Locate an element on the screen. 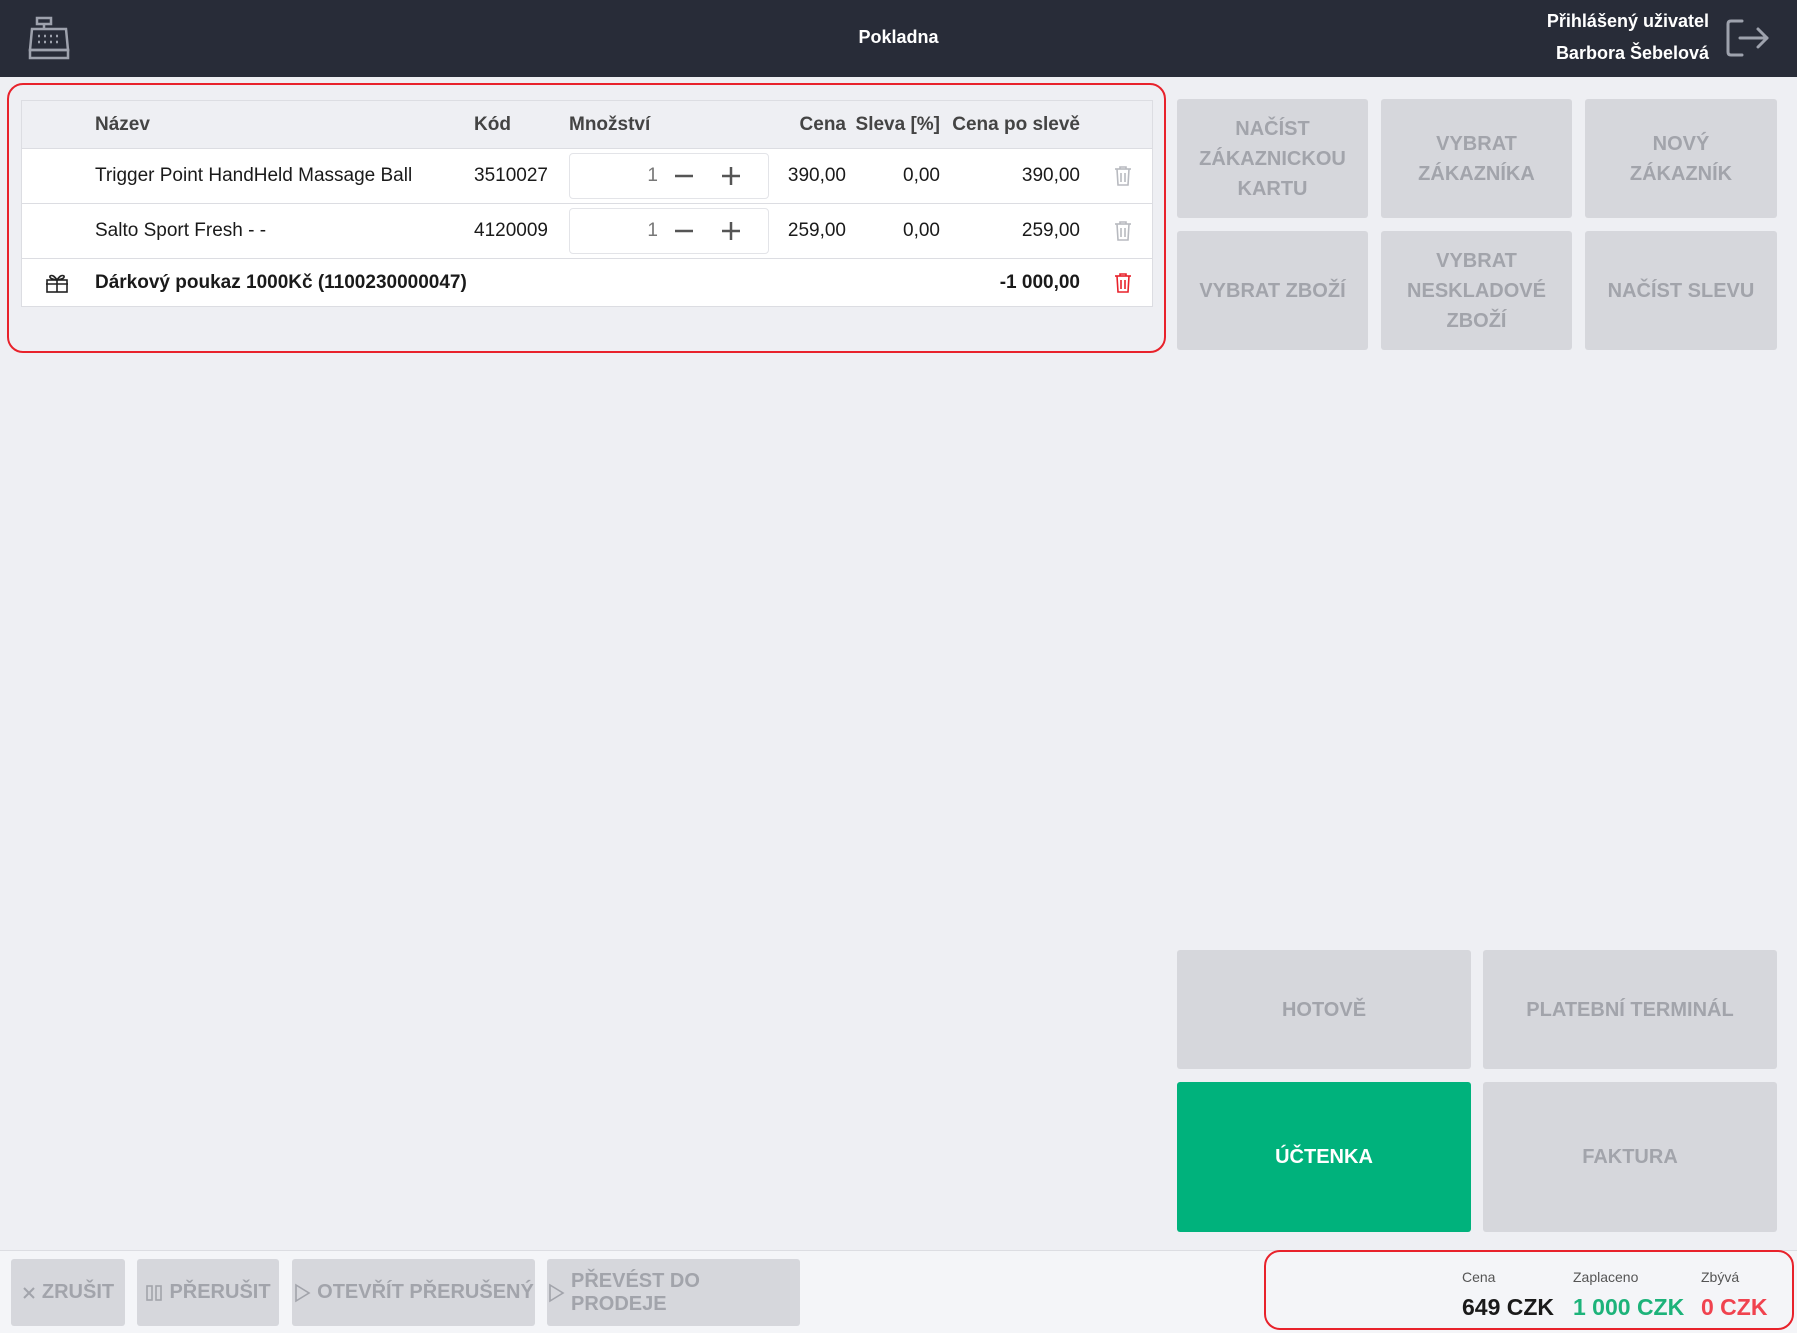 This screenshot has width=1797, height=1333. item-name: Salto Sport Fresh - - is located at coordinates (181, 230).